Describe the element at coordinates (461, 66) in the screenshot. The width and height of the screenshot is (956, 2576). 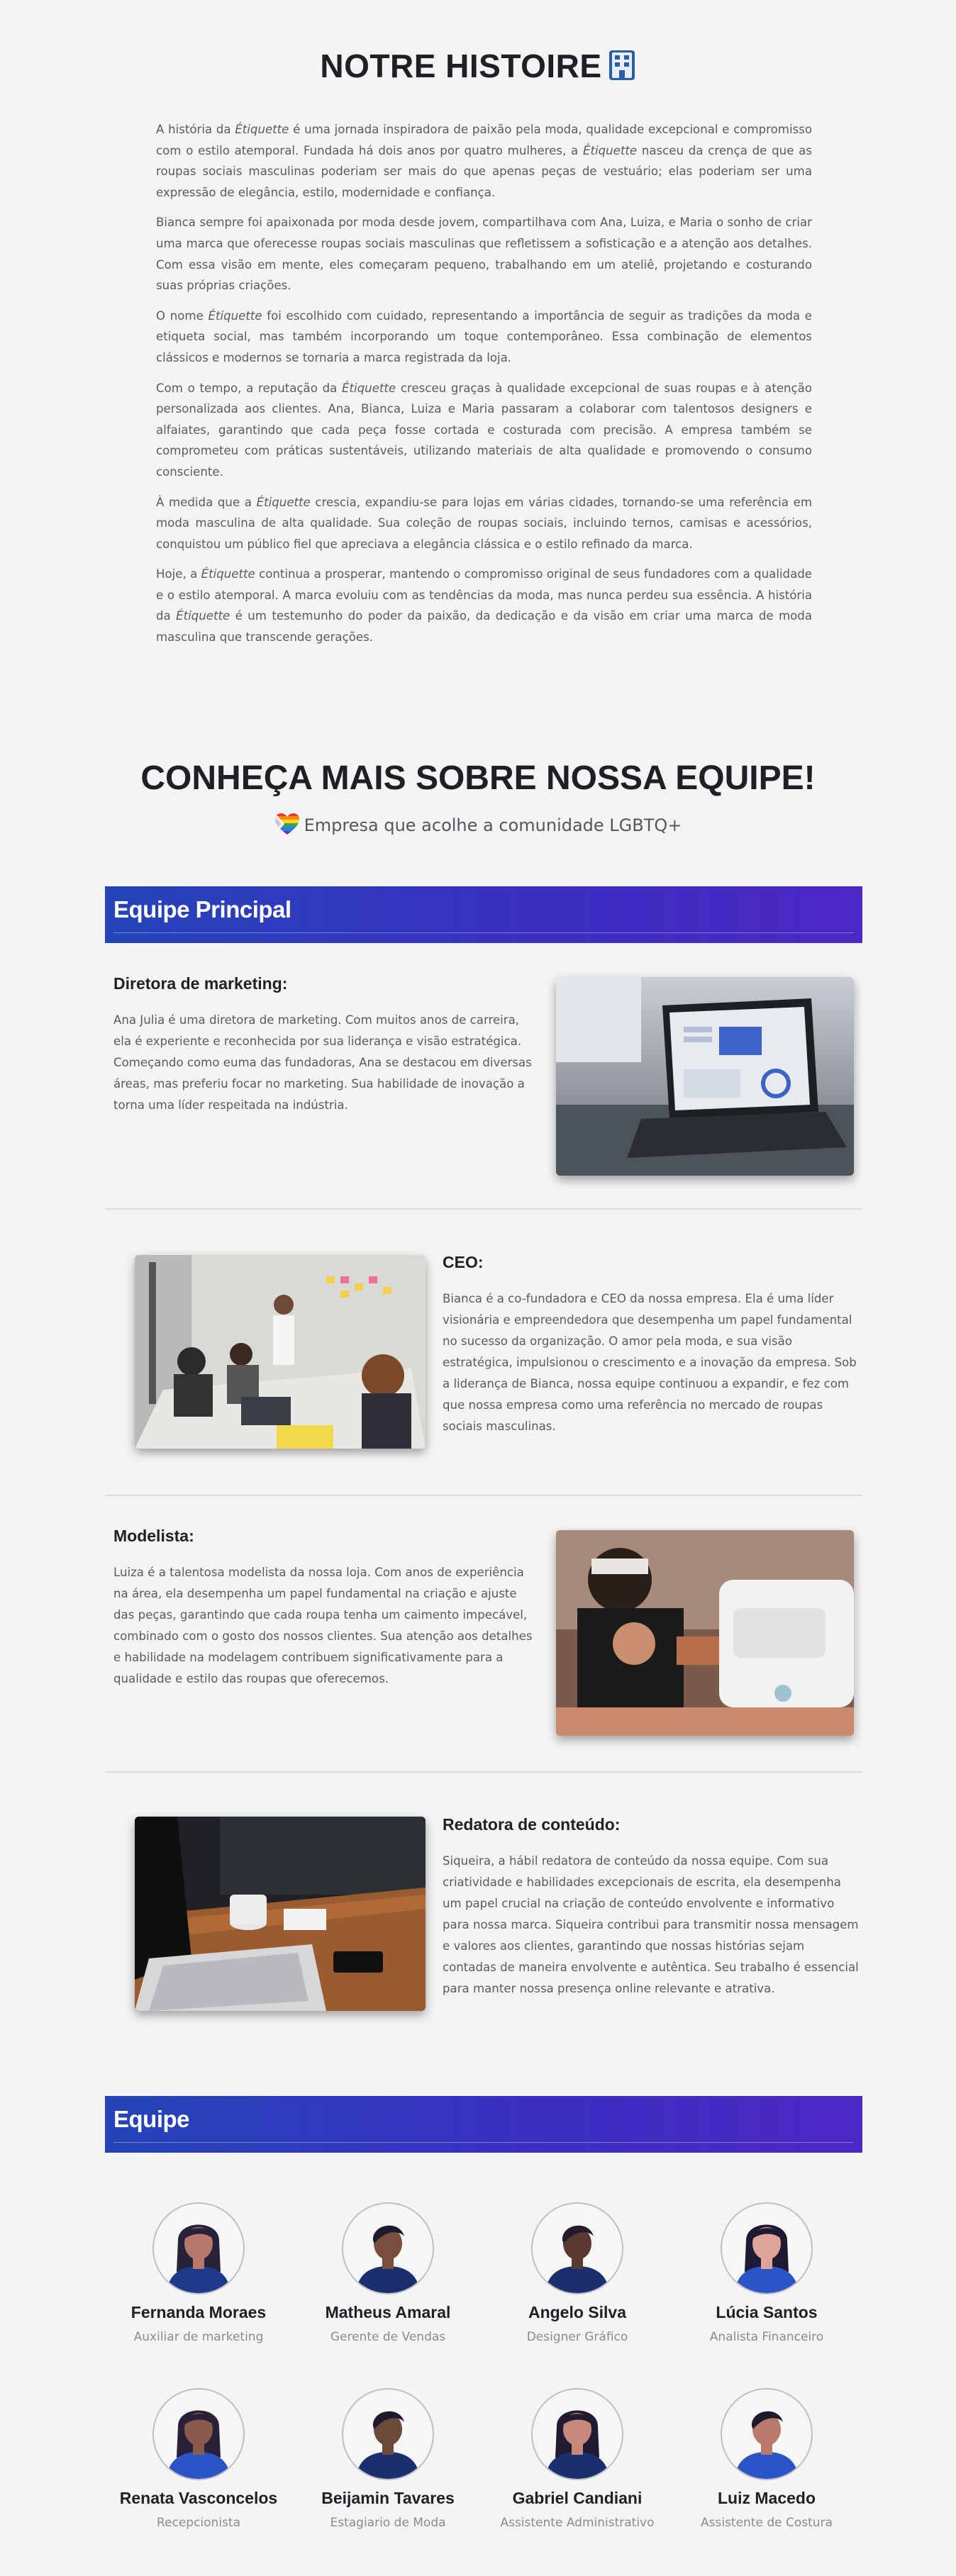
I see `story-title-text: NOTRE HISTOIRE` at that location.